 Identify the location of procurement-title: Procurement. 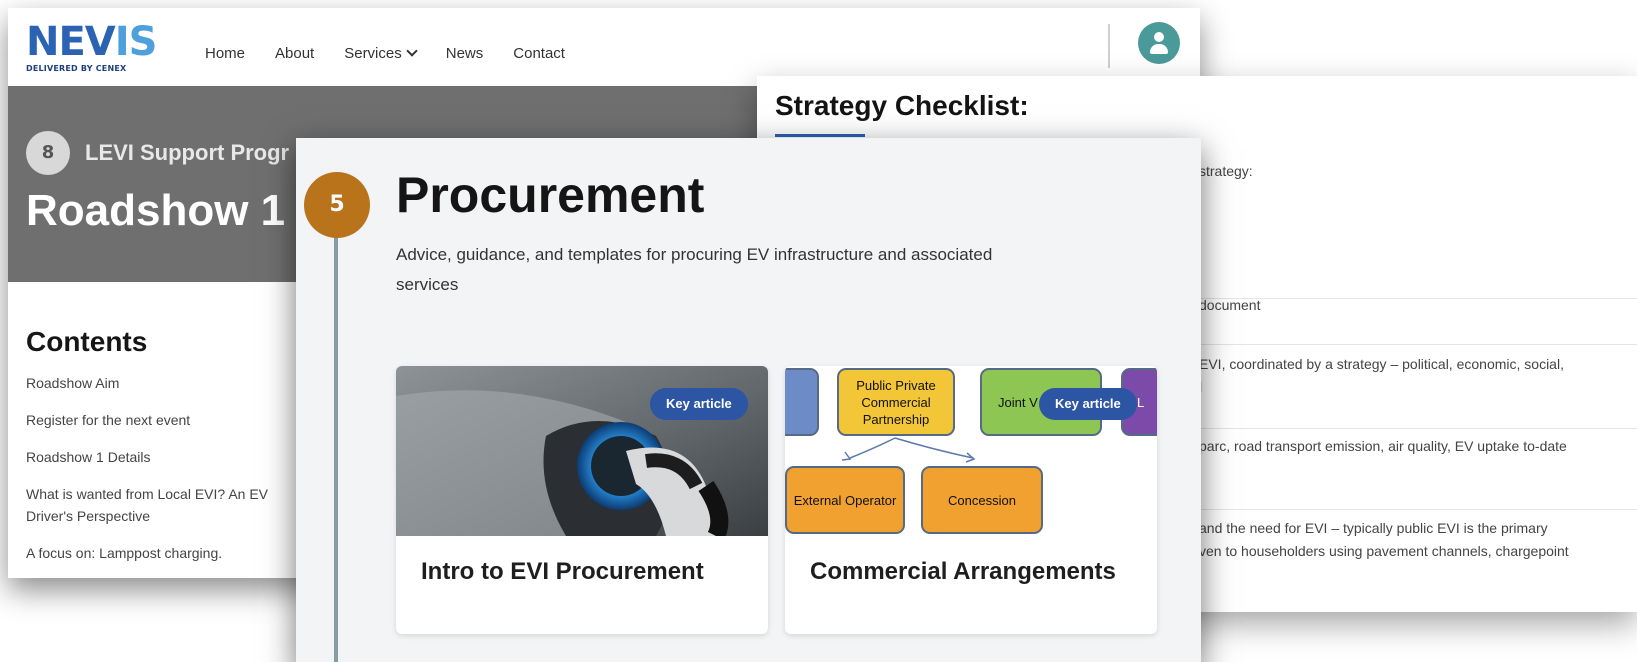
(550, 195).